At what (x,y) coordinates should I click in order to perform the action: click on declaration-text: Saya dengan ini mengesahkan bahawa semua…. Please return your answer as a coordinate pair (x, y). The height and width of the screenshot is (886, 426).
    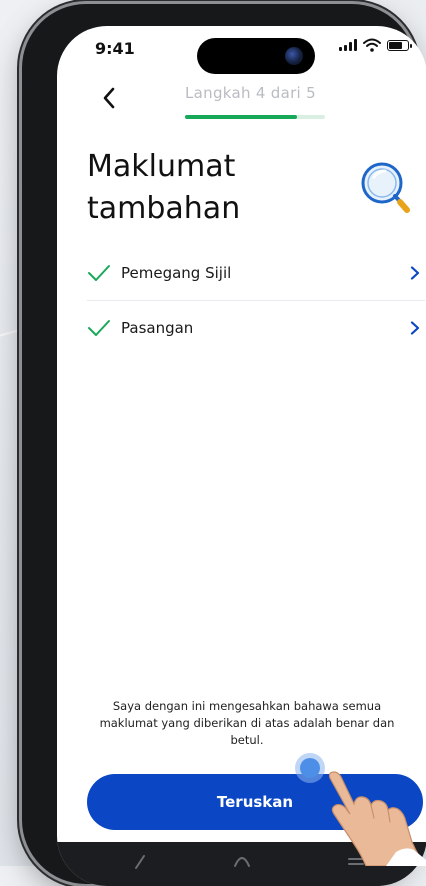
    Looking at the image, I should click on (247, 723).